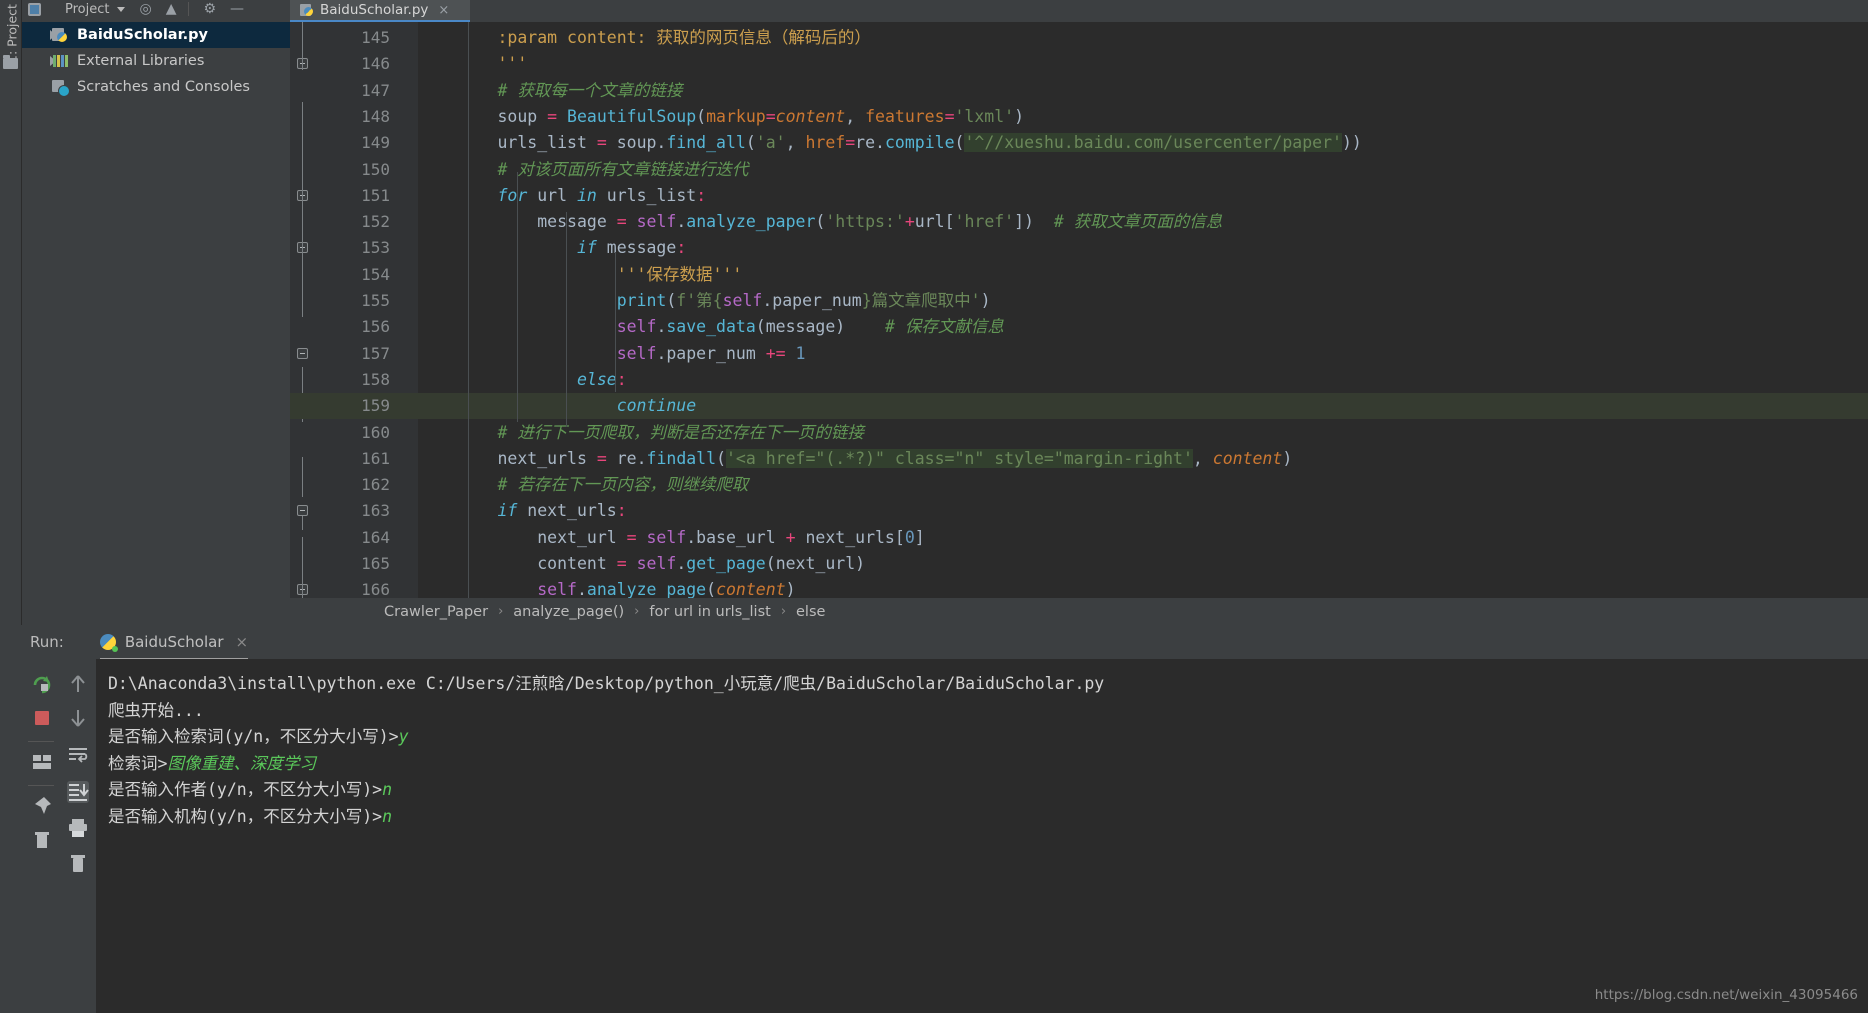  Describe the element at coordinates (375, 222) in the screenshot. I see `line-number: 152` at that location.